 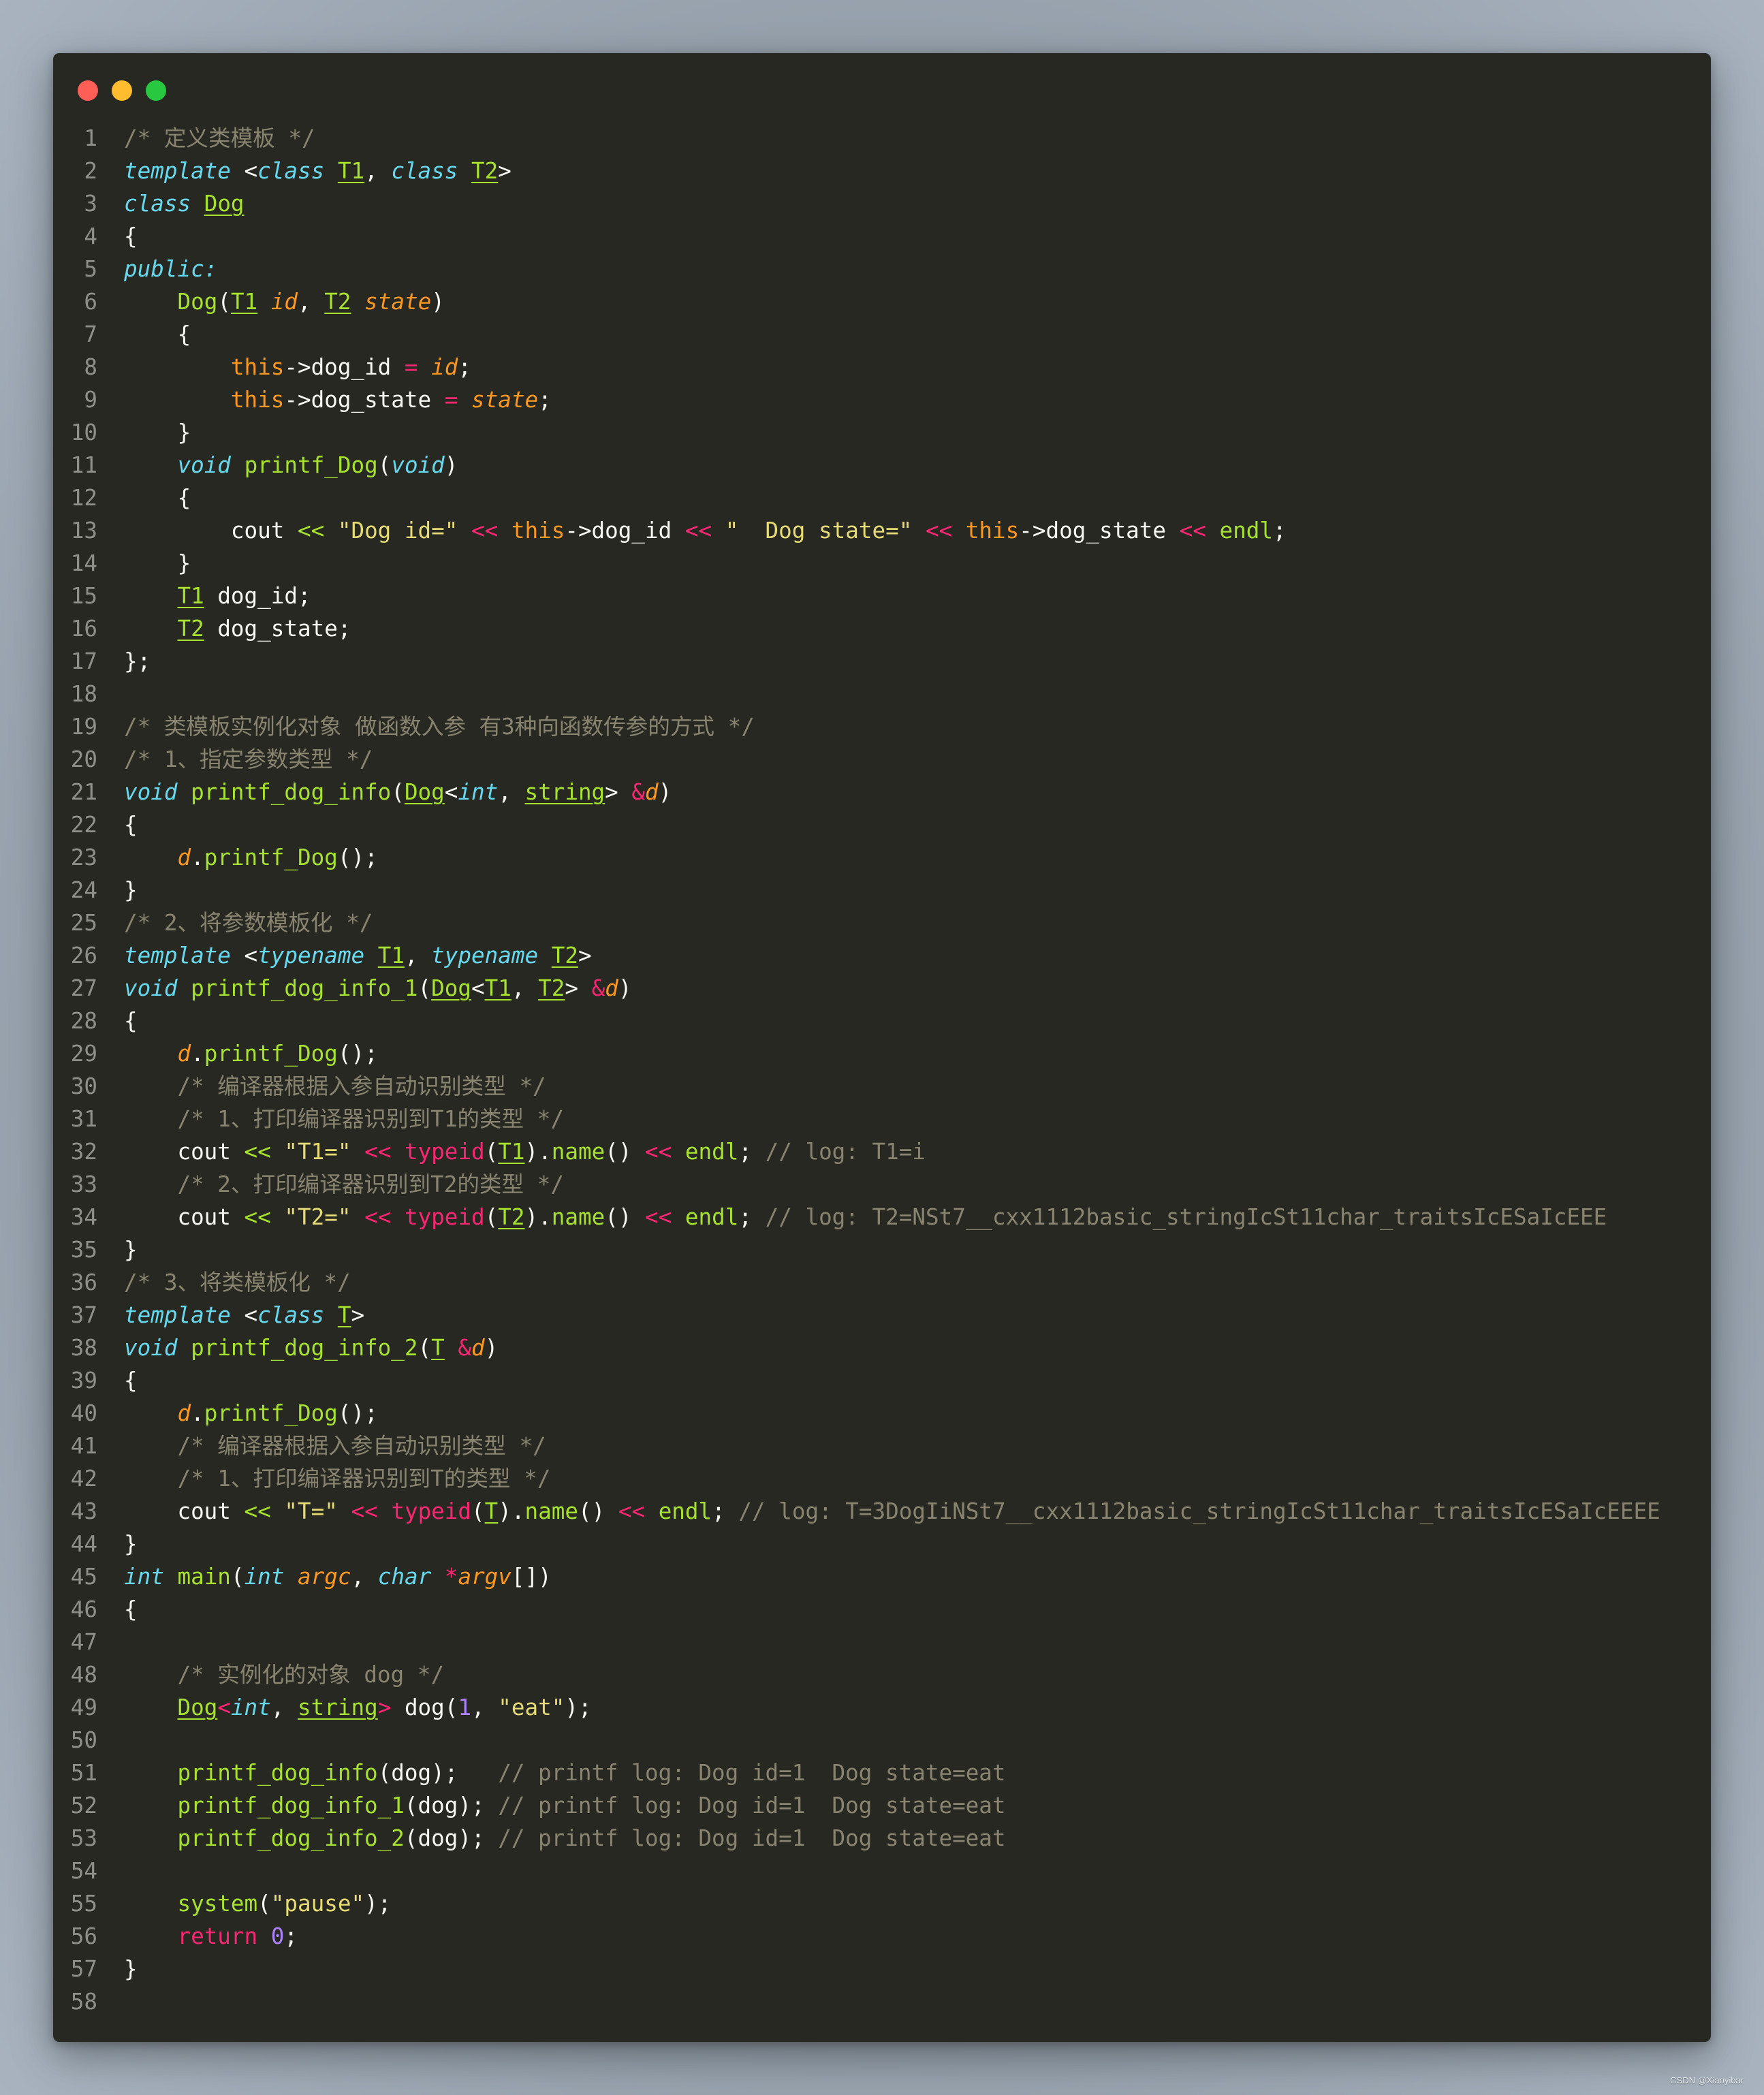 What do you see at coordinates (882, 1380) in the screenshot?
I see `code-line: 39 {` at bounding box center [882, 1380].